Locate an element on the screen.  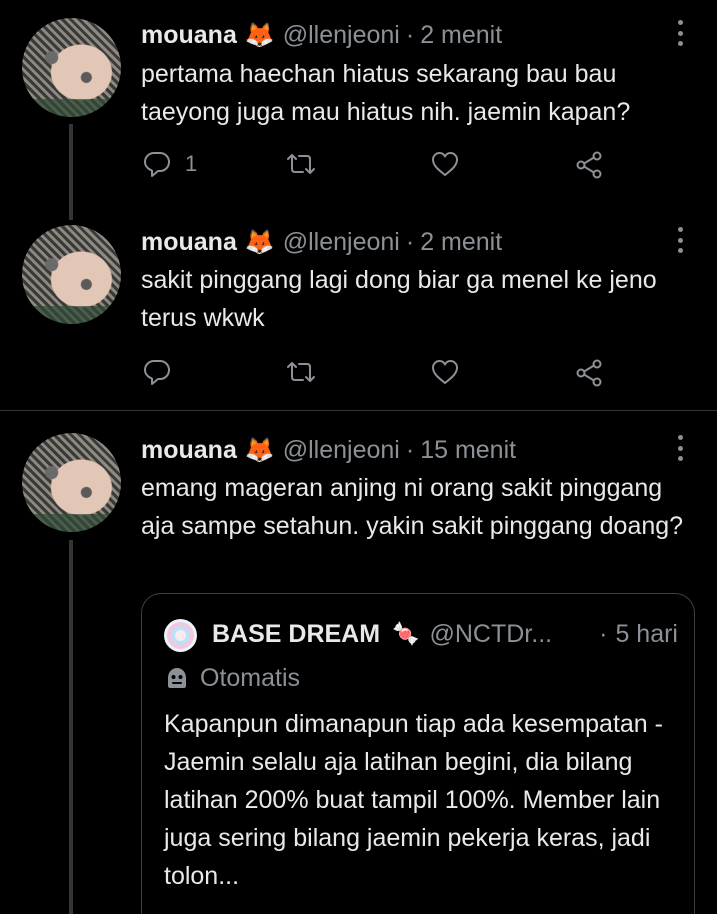
reply-button is located at coordinates (163, 372).